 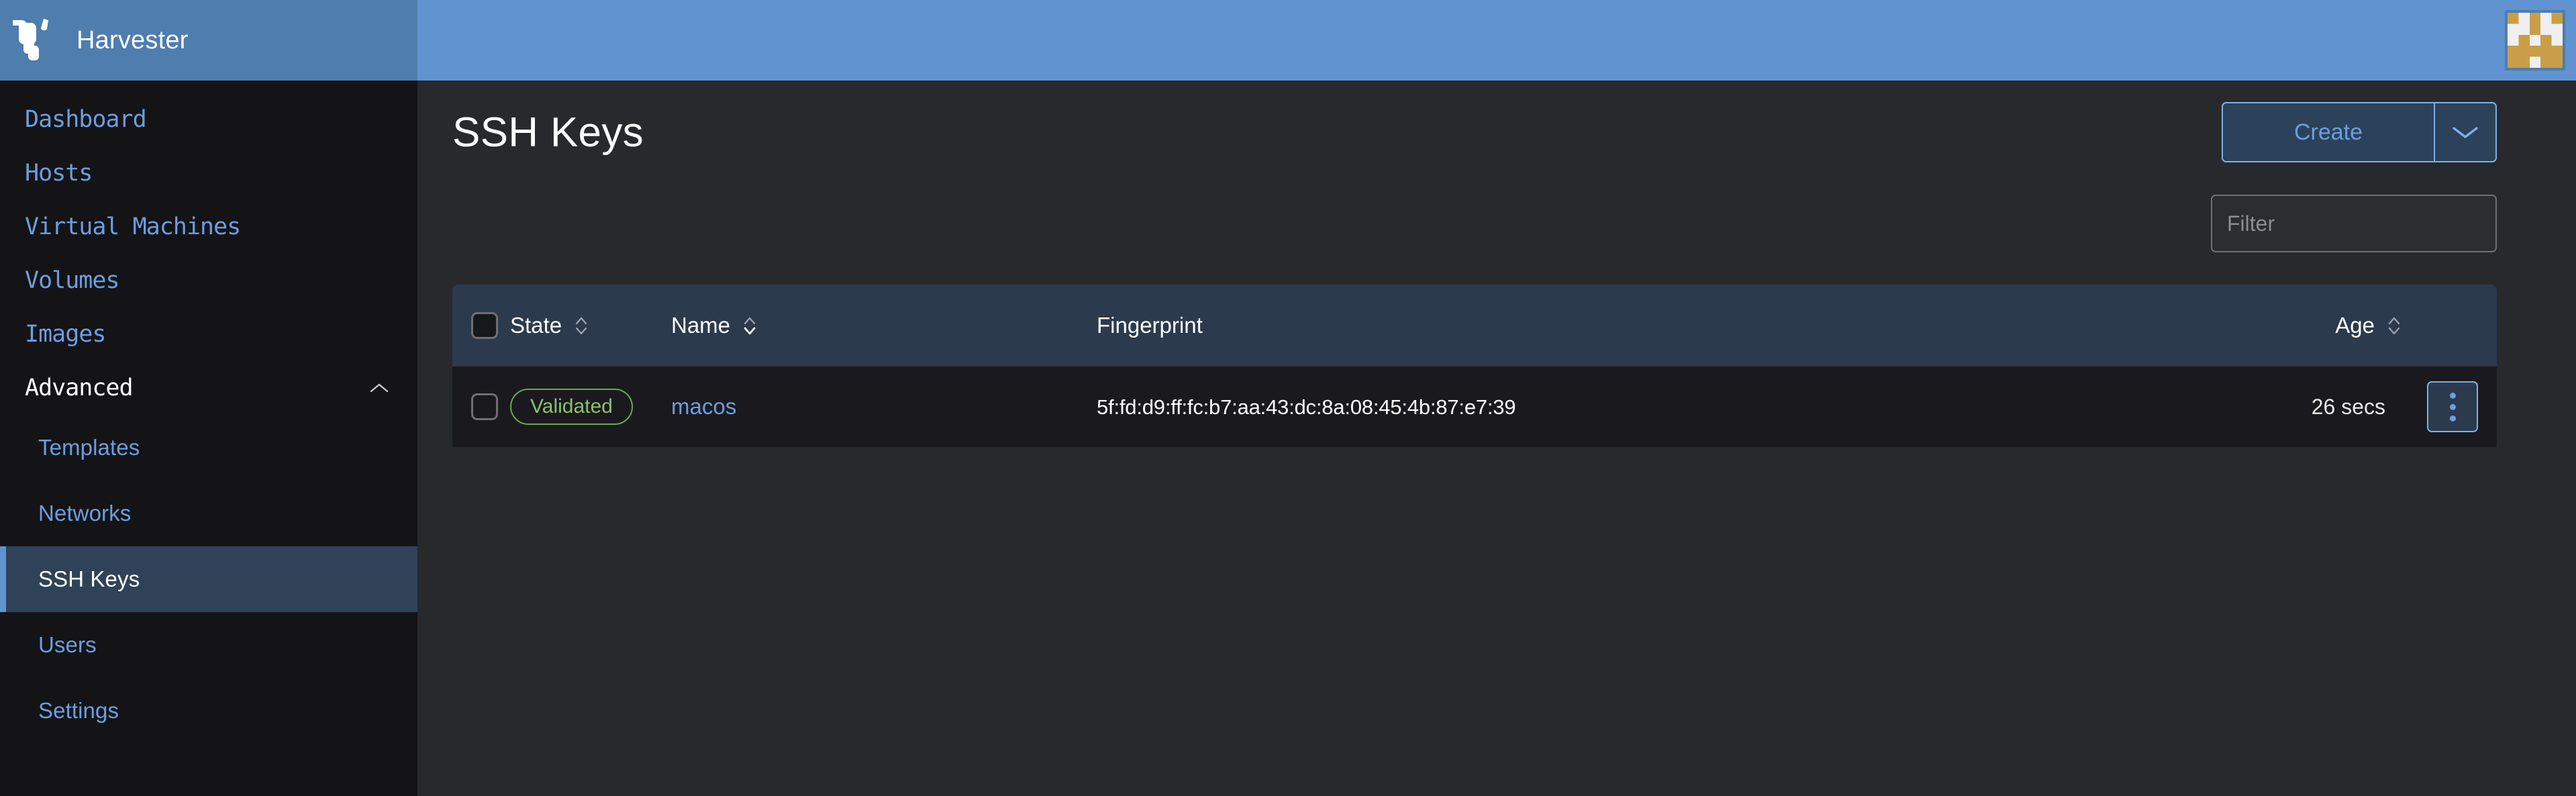 I want to click on row-select-cell, so click(x=481, y=406).